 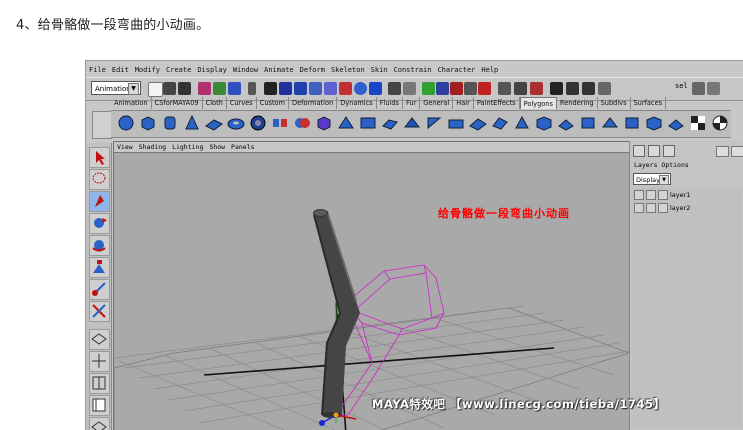 What do you see at coordinates (588, 88) in the screenshot?
I see `ipr-render-icon` at bounding box center [588, 88].